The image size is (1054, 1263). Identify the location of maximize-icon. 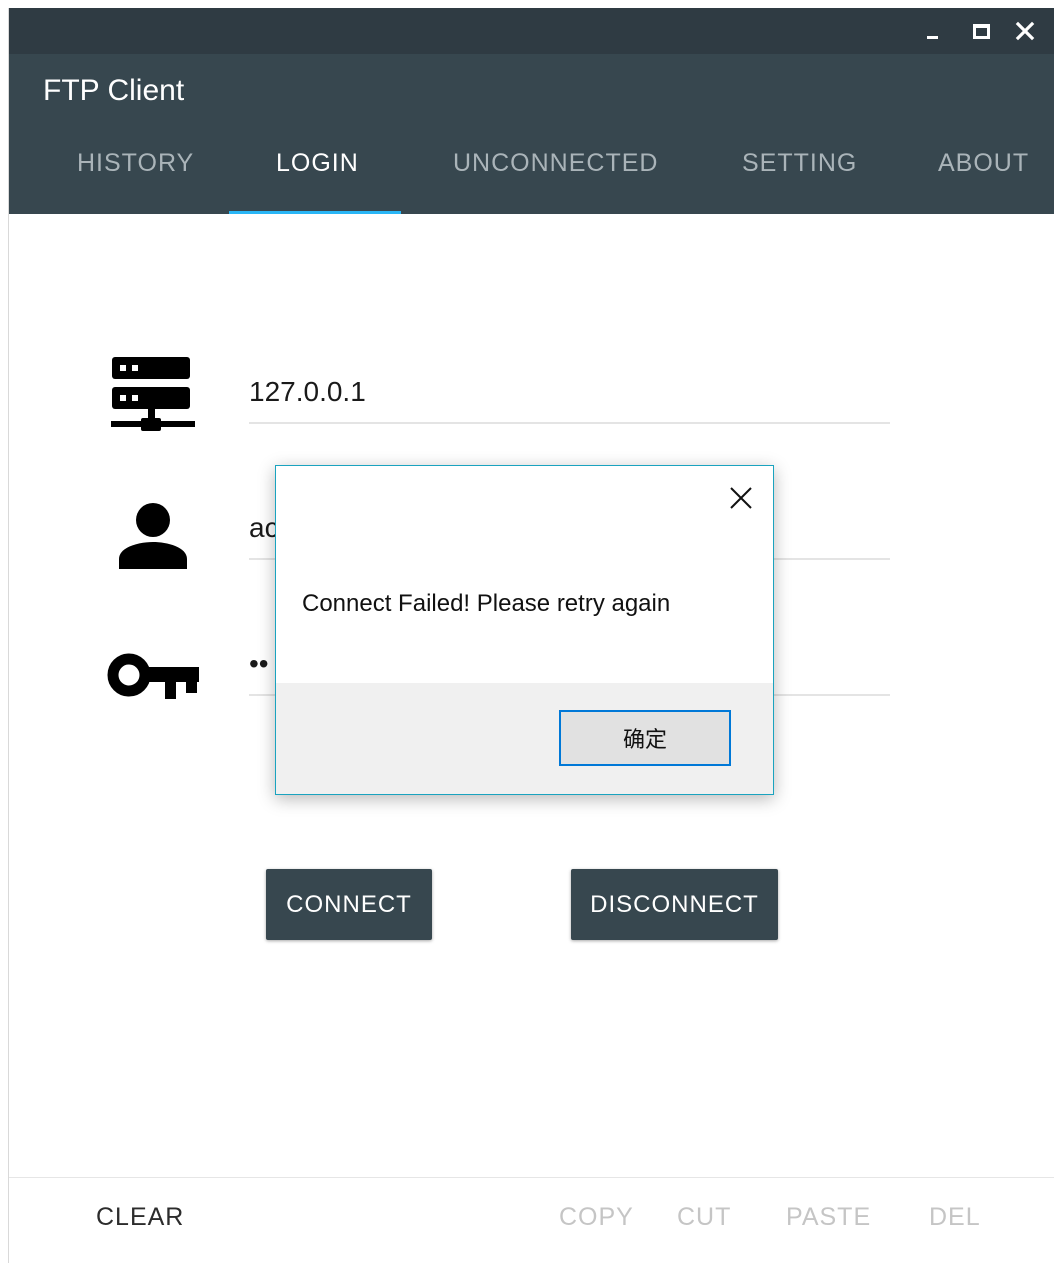
(981, 31).